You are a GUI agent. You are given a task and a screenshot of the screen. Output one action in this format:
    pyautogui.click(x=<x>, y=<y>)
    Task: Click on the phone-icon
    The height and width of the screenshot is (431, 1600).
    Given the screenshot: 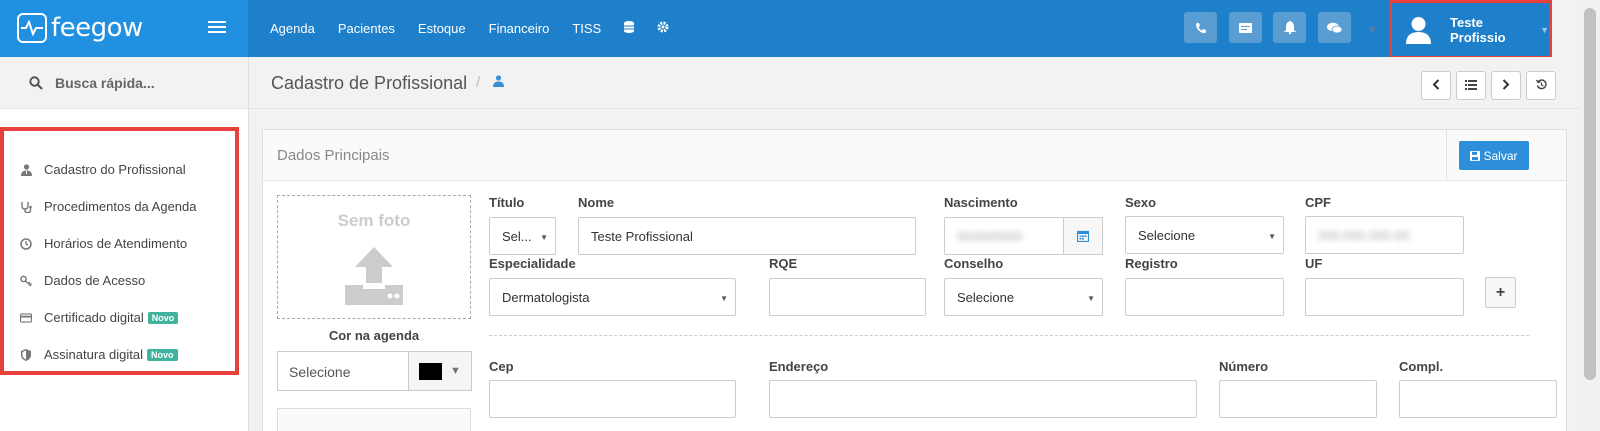 What is the action you would take?
    pyautogui.click(x=1200, y=27)
    